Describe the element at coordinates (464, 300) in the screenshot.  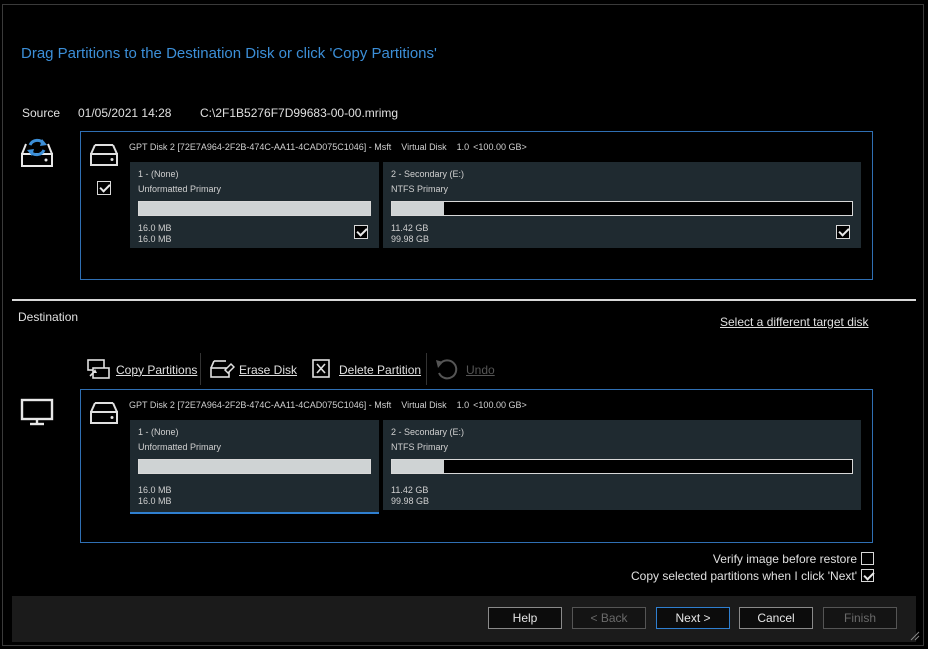
I see `section-divider` at that location.